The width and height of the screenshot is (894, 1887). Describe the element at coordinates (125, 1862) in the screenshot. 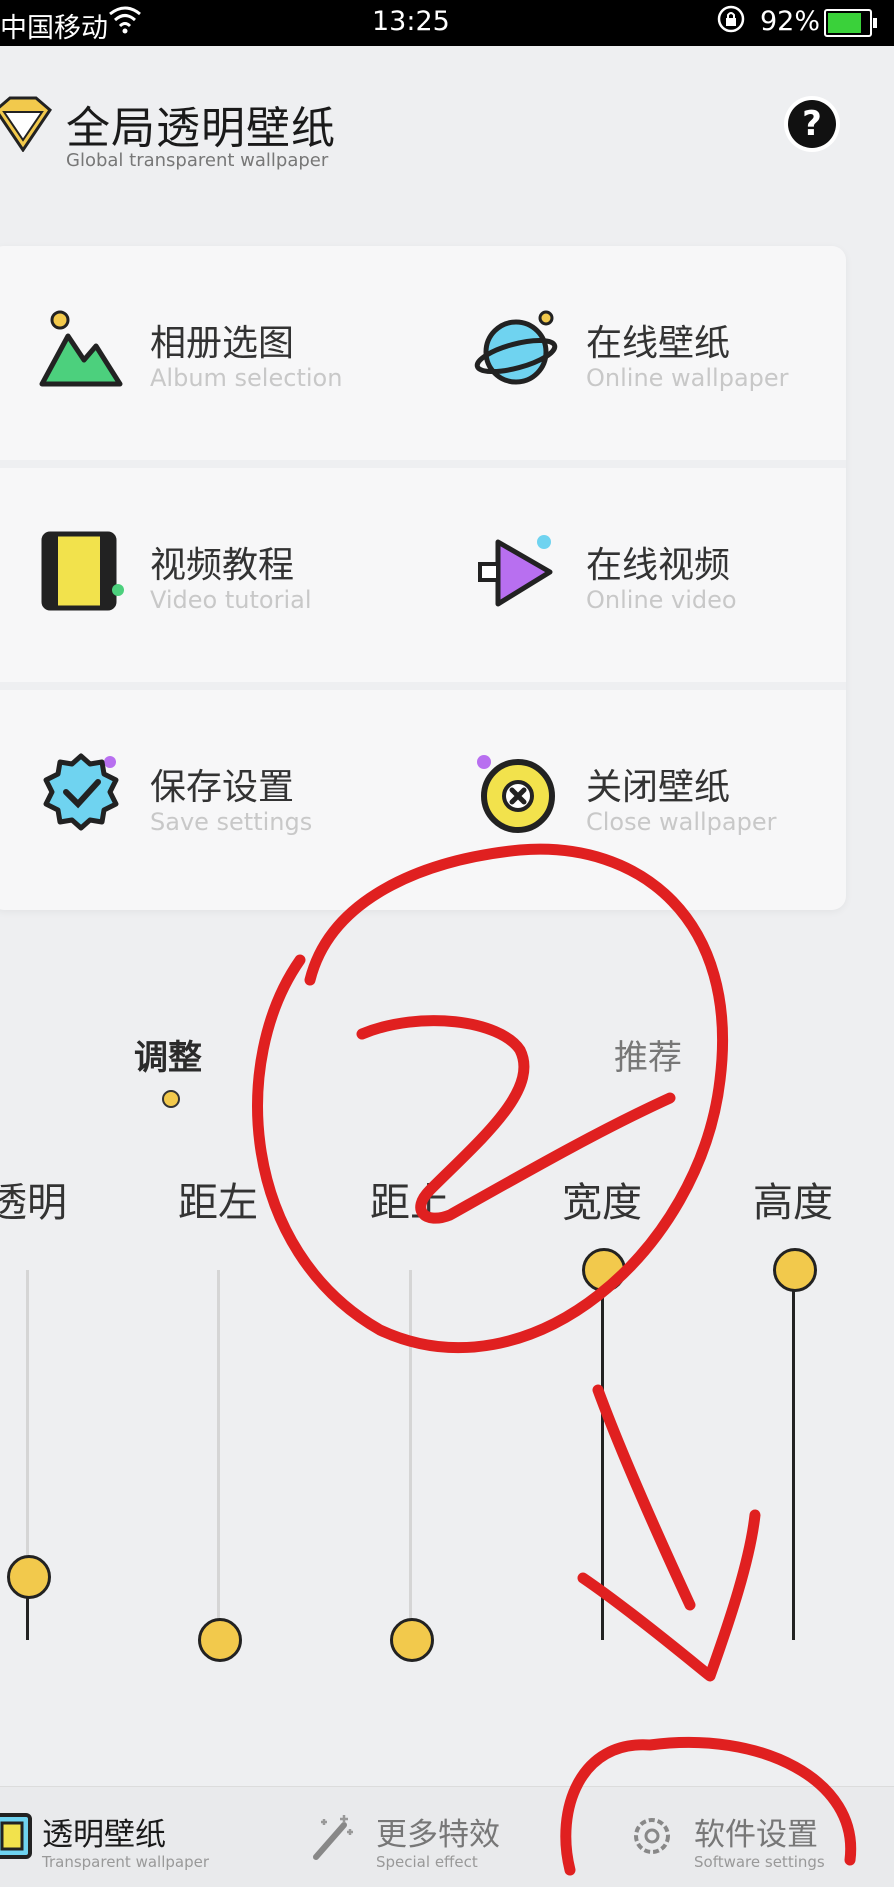

I see `nav-sublabel: Transparent wallpaper` at that location.